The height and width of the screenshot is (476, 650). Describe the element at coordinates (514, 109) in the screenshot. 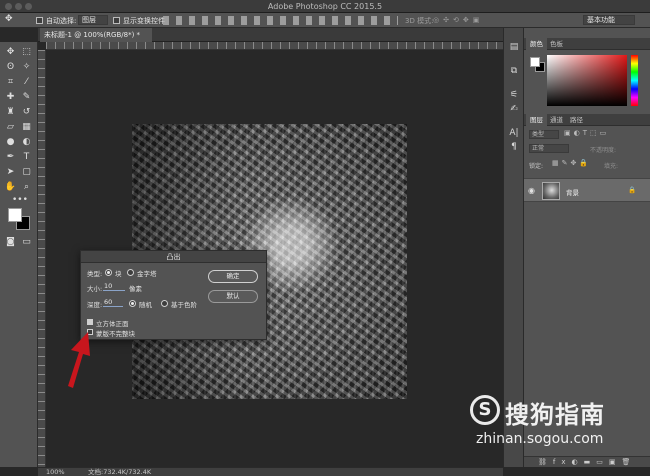

I see `brush-settings-panel-icon: ✍` at that location.